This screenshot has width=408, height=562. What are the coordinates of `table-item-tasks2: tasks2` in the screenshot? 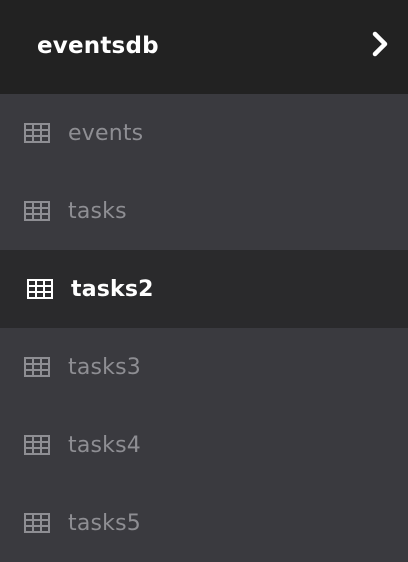 It's located at (204, 289).